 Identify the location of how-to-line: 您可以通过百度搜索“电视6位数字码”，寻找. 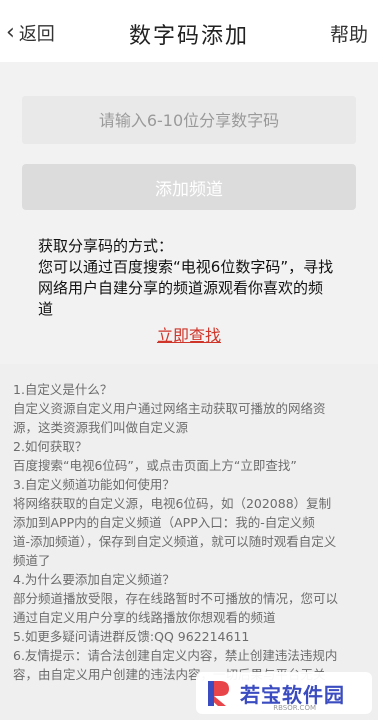
(186, 267).